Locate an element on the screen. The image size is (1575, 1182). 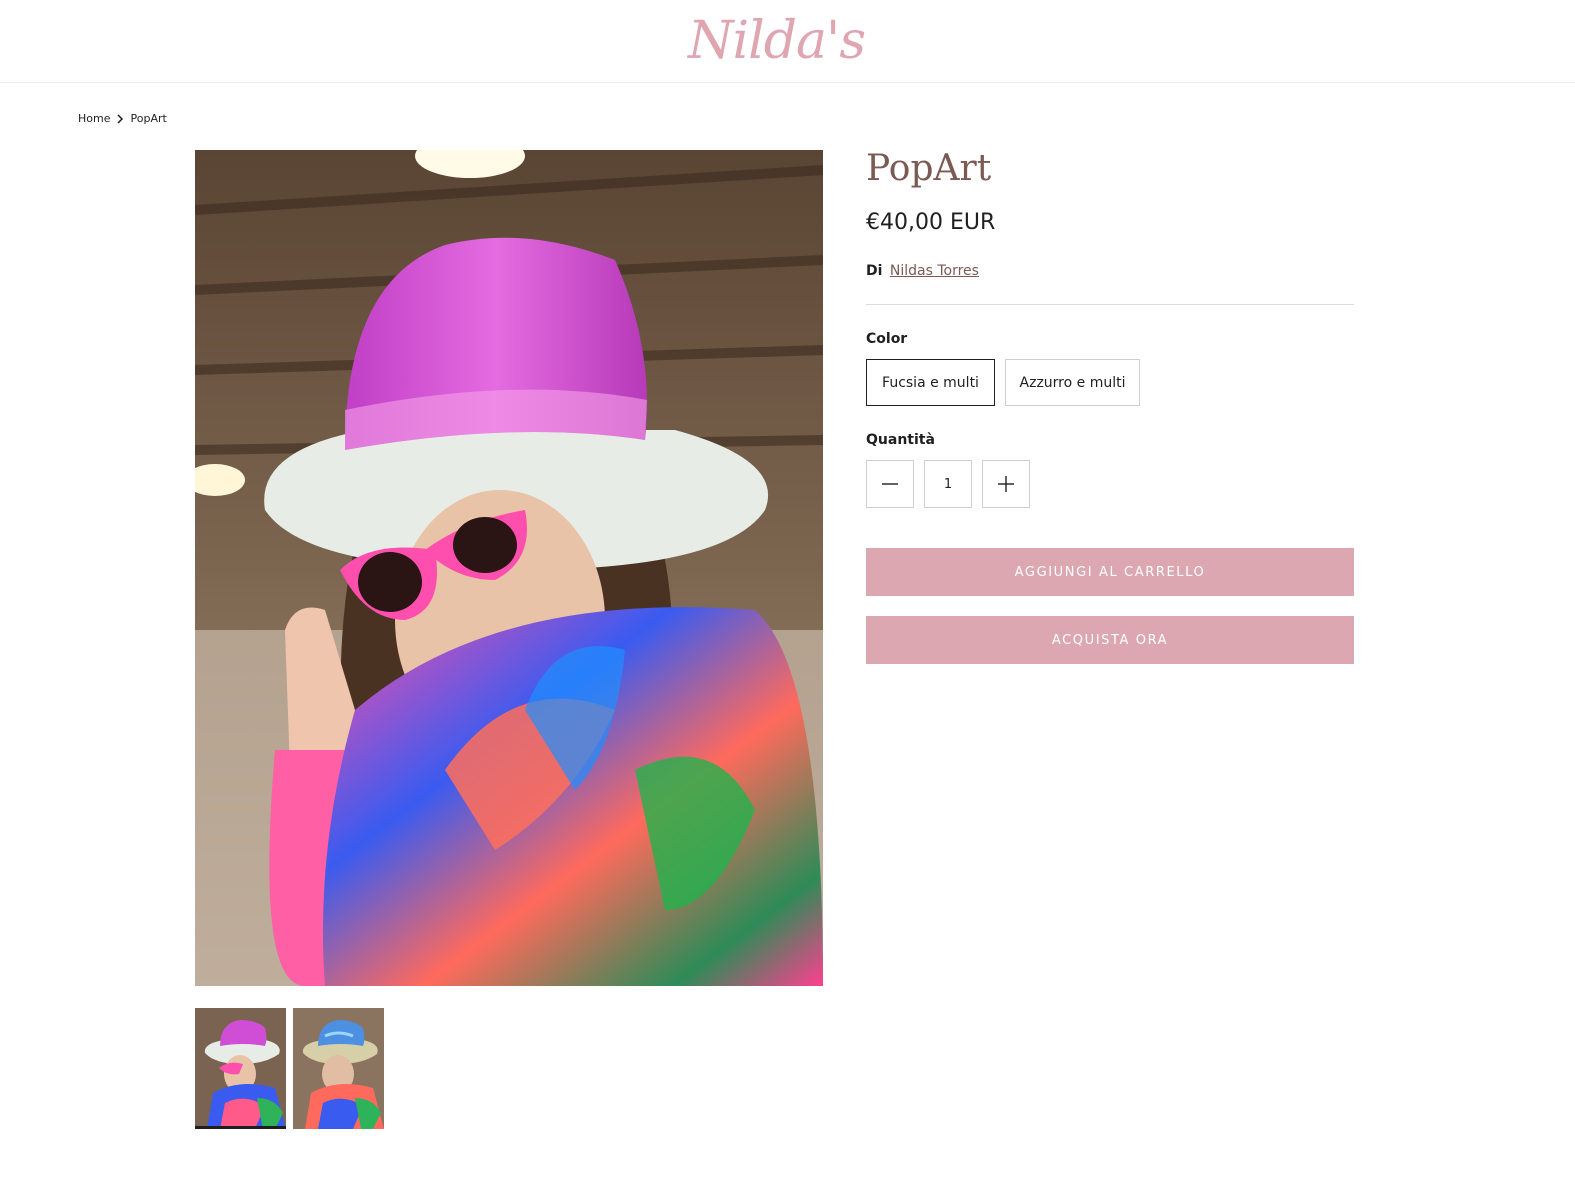
color-option-fucsia: Fucsia e multi is located at coordinates (930, 382).